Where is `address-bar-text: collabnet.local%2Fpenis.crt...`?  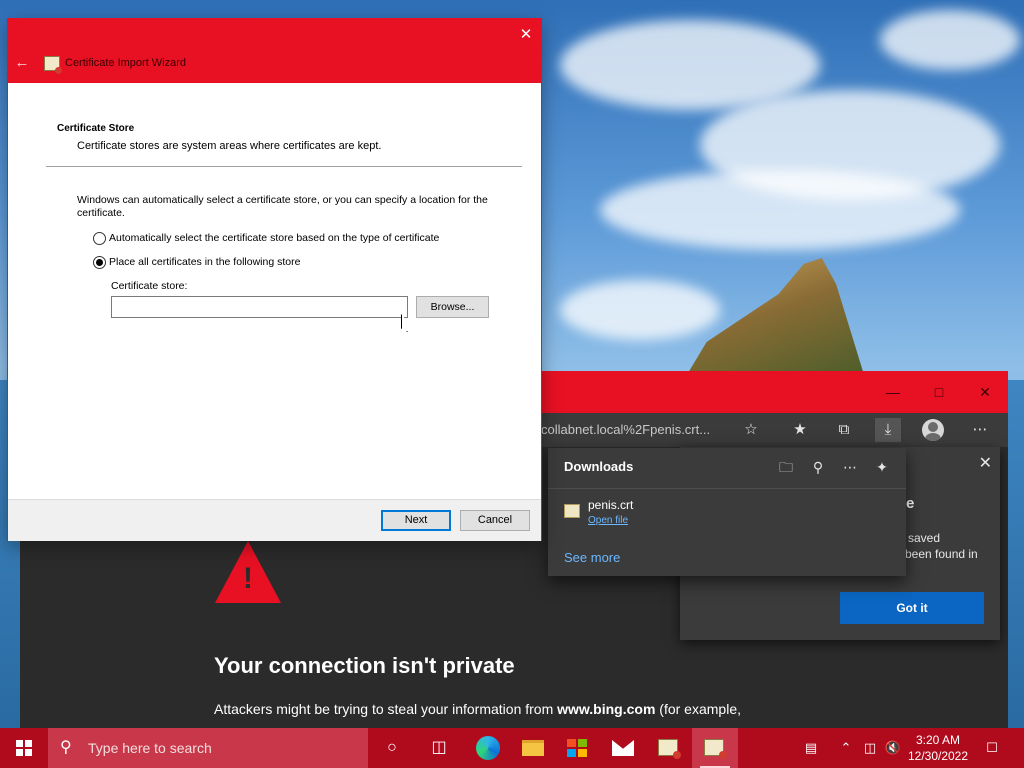 address-bar-text: collabnet.local%2Fpenis.crt... is located at coordinates (625, 429).